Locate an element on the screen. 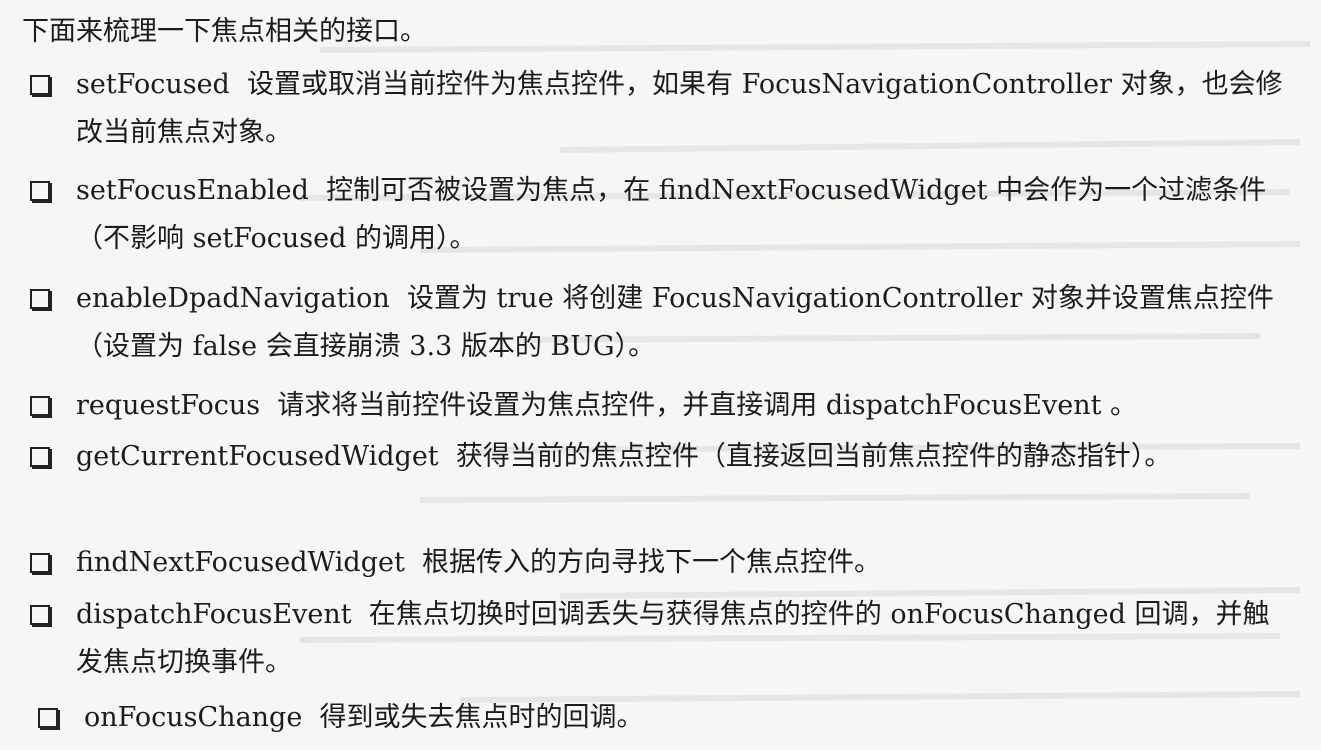 The image size is (1321, 750). list-item-onfocuschange: onFocusChange 得到或失去焦点时的回调。 is located at coordinates (668, 718).